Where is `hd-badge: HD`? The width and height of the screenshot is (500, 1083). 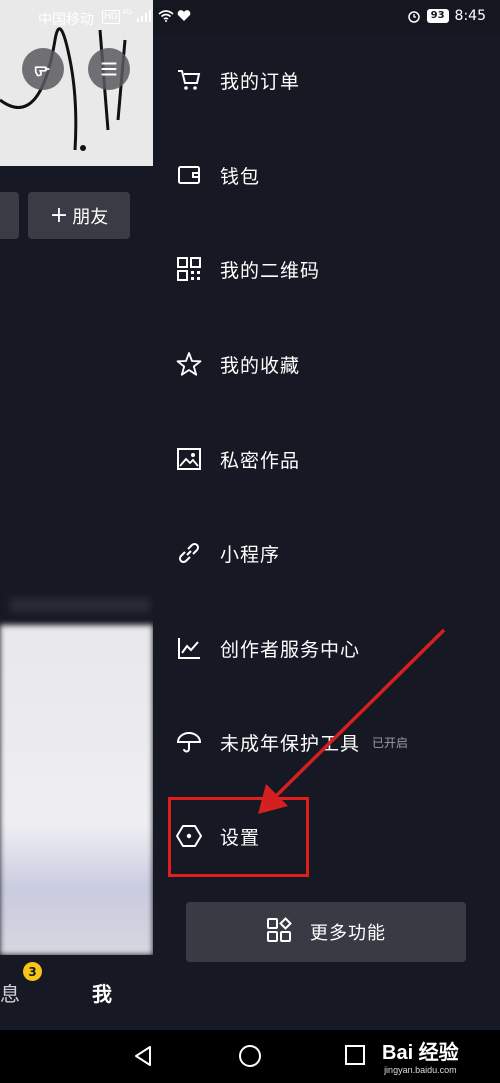 hd-badge: HD is located at coordinates (111, 17).